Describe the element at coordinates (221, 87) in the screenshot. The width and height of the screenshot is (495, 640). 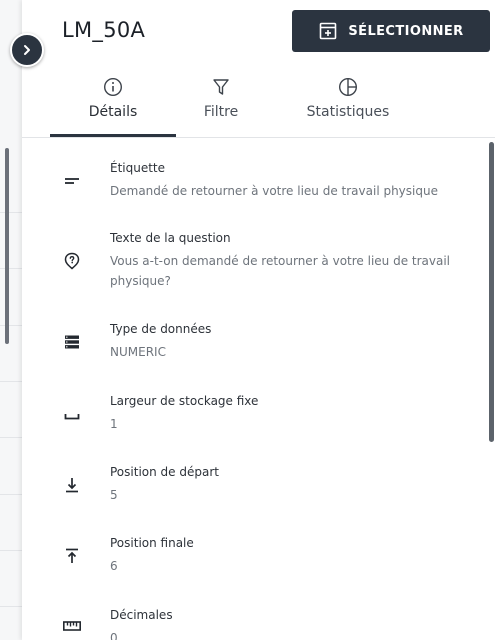
I see `filter-icon` at that location.